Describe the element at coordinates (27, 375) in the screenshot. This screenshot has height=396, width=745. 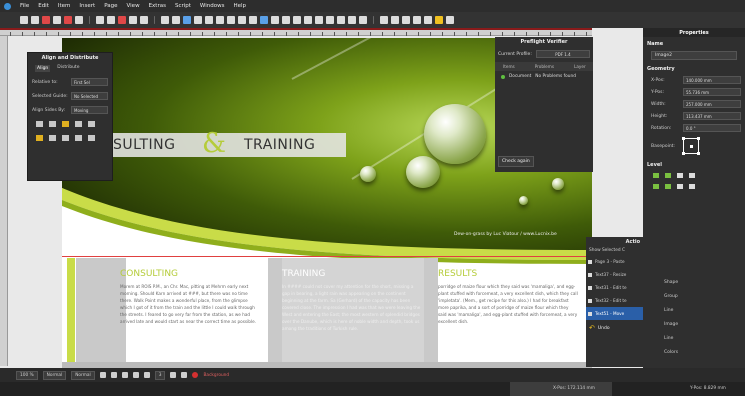
I see `zoom-select: 100 %` at that location.